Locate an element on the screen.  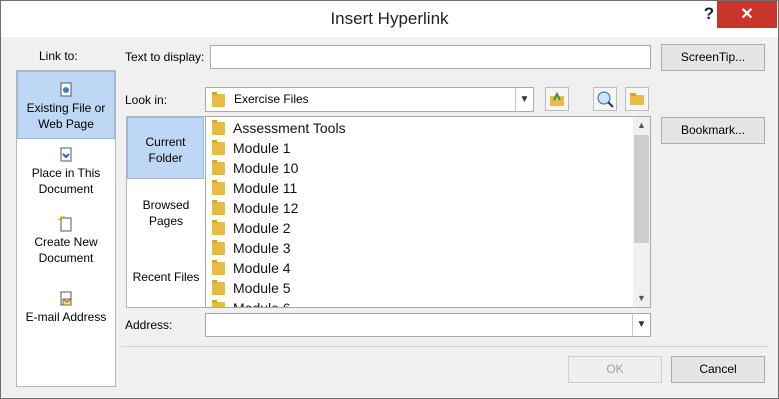
link-place-in-document: Place in This Document is located at coordinates (66, 172).